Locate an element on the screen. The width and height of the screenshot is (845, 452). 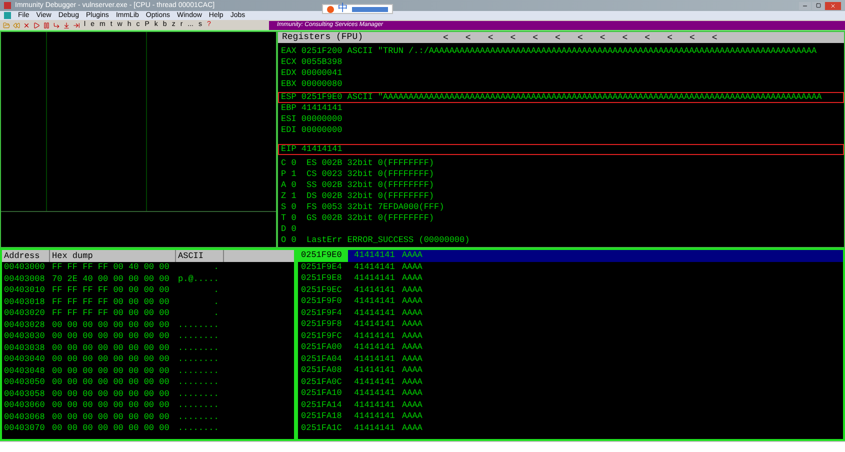
address-cell-text: 00403020 is located at coordinates (24, 314).